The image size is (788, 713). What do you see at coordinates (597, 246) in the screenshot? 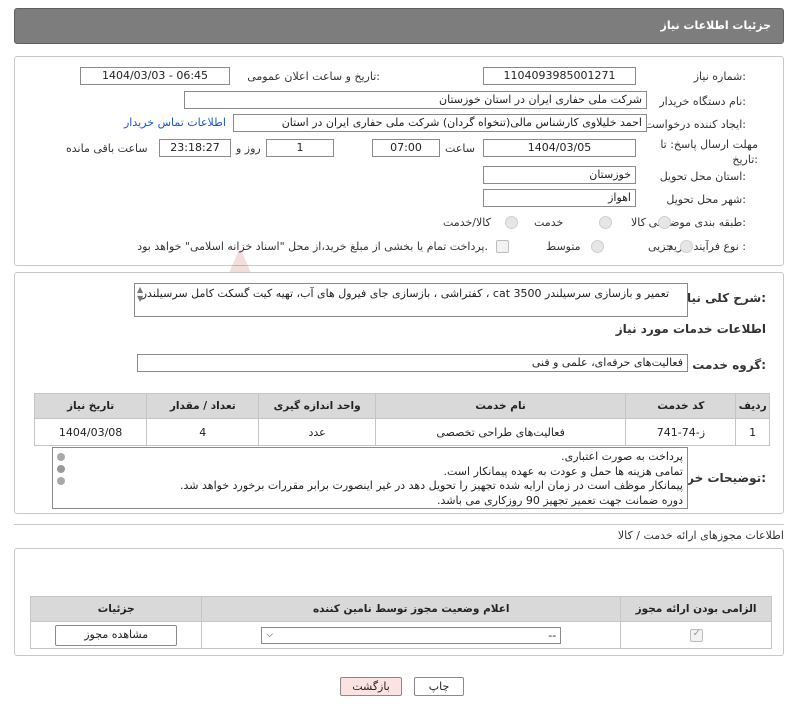
I see `purchase-type-radio-medium` at bounding box center [597, 246].